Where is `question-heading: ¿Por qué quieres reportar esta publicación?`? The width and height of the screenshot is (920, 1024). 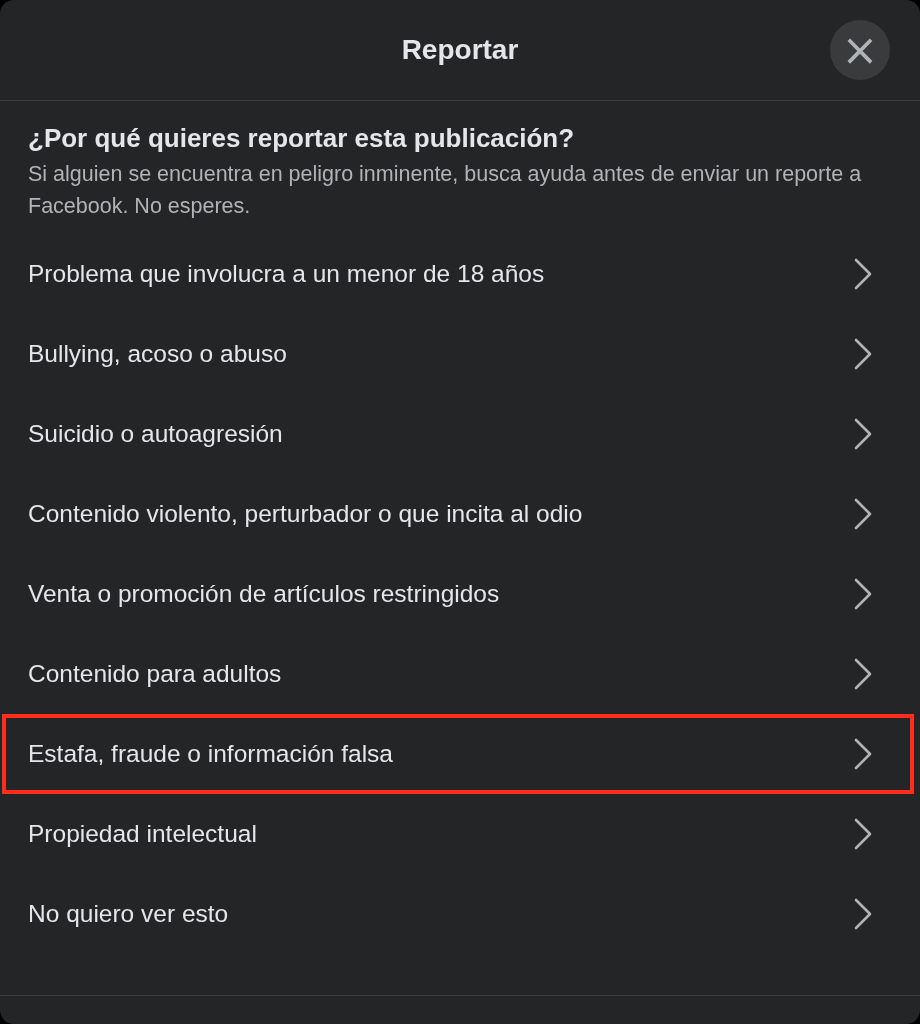 question-heading: ¿Por qué quieres reportar esta publicación? is located at coordinates (302, 138).